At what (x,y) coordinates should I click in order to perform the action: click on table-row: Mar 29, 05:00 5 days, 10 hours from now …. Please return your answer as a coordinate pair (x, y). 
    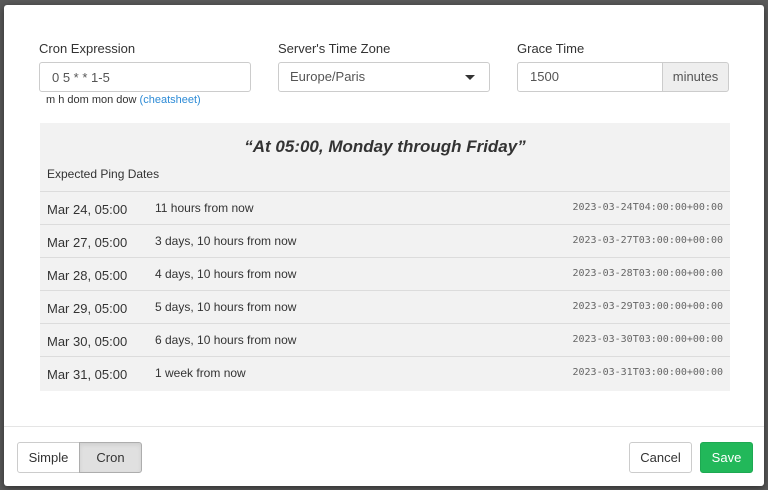
    Looking at the image, I should click on (385, 306).